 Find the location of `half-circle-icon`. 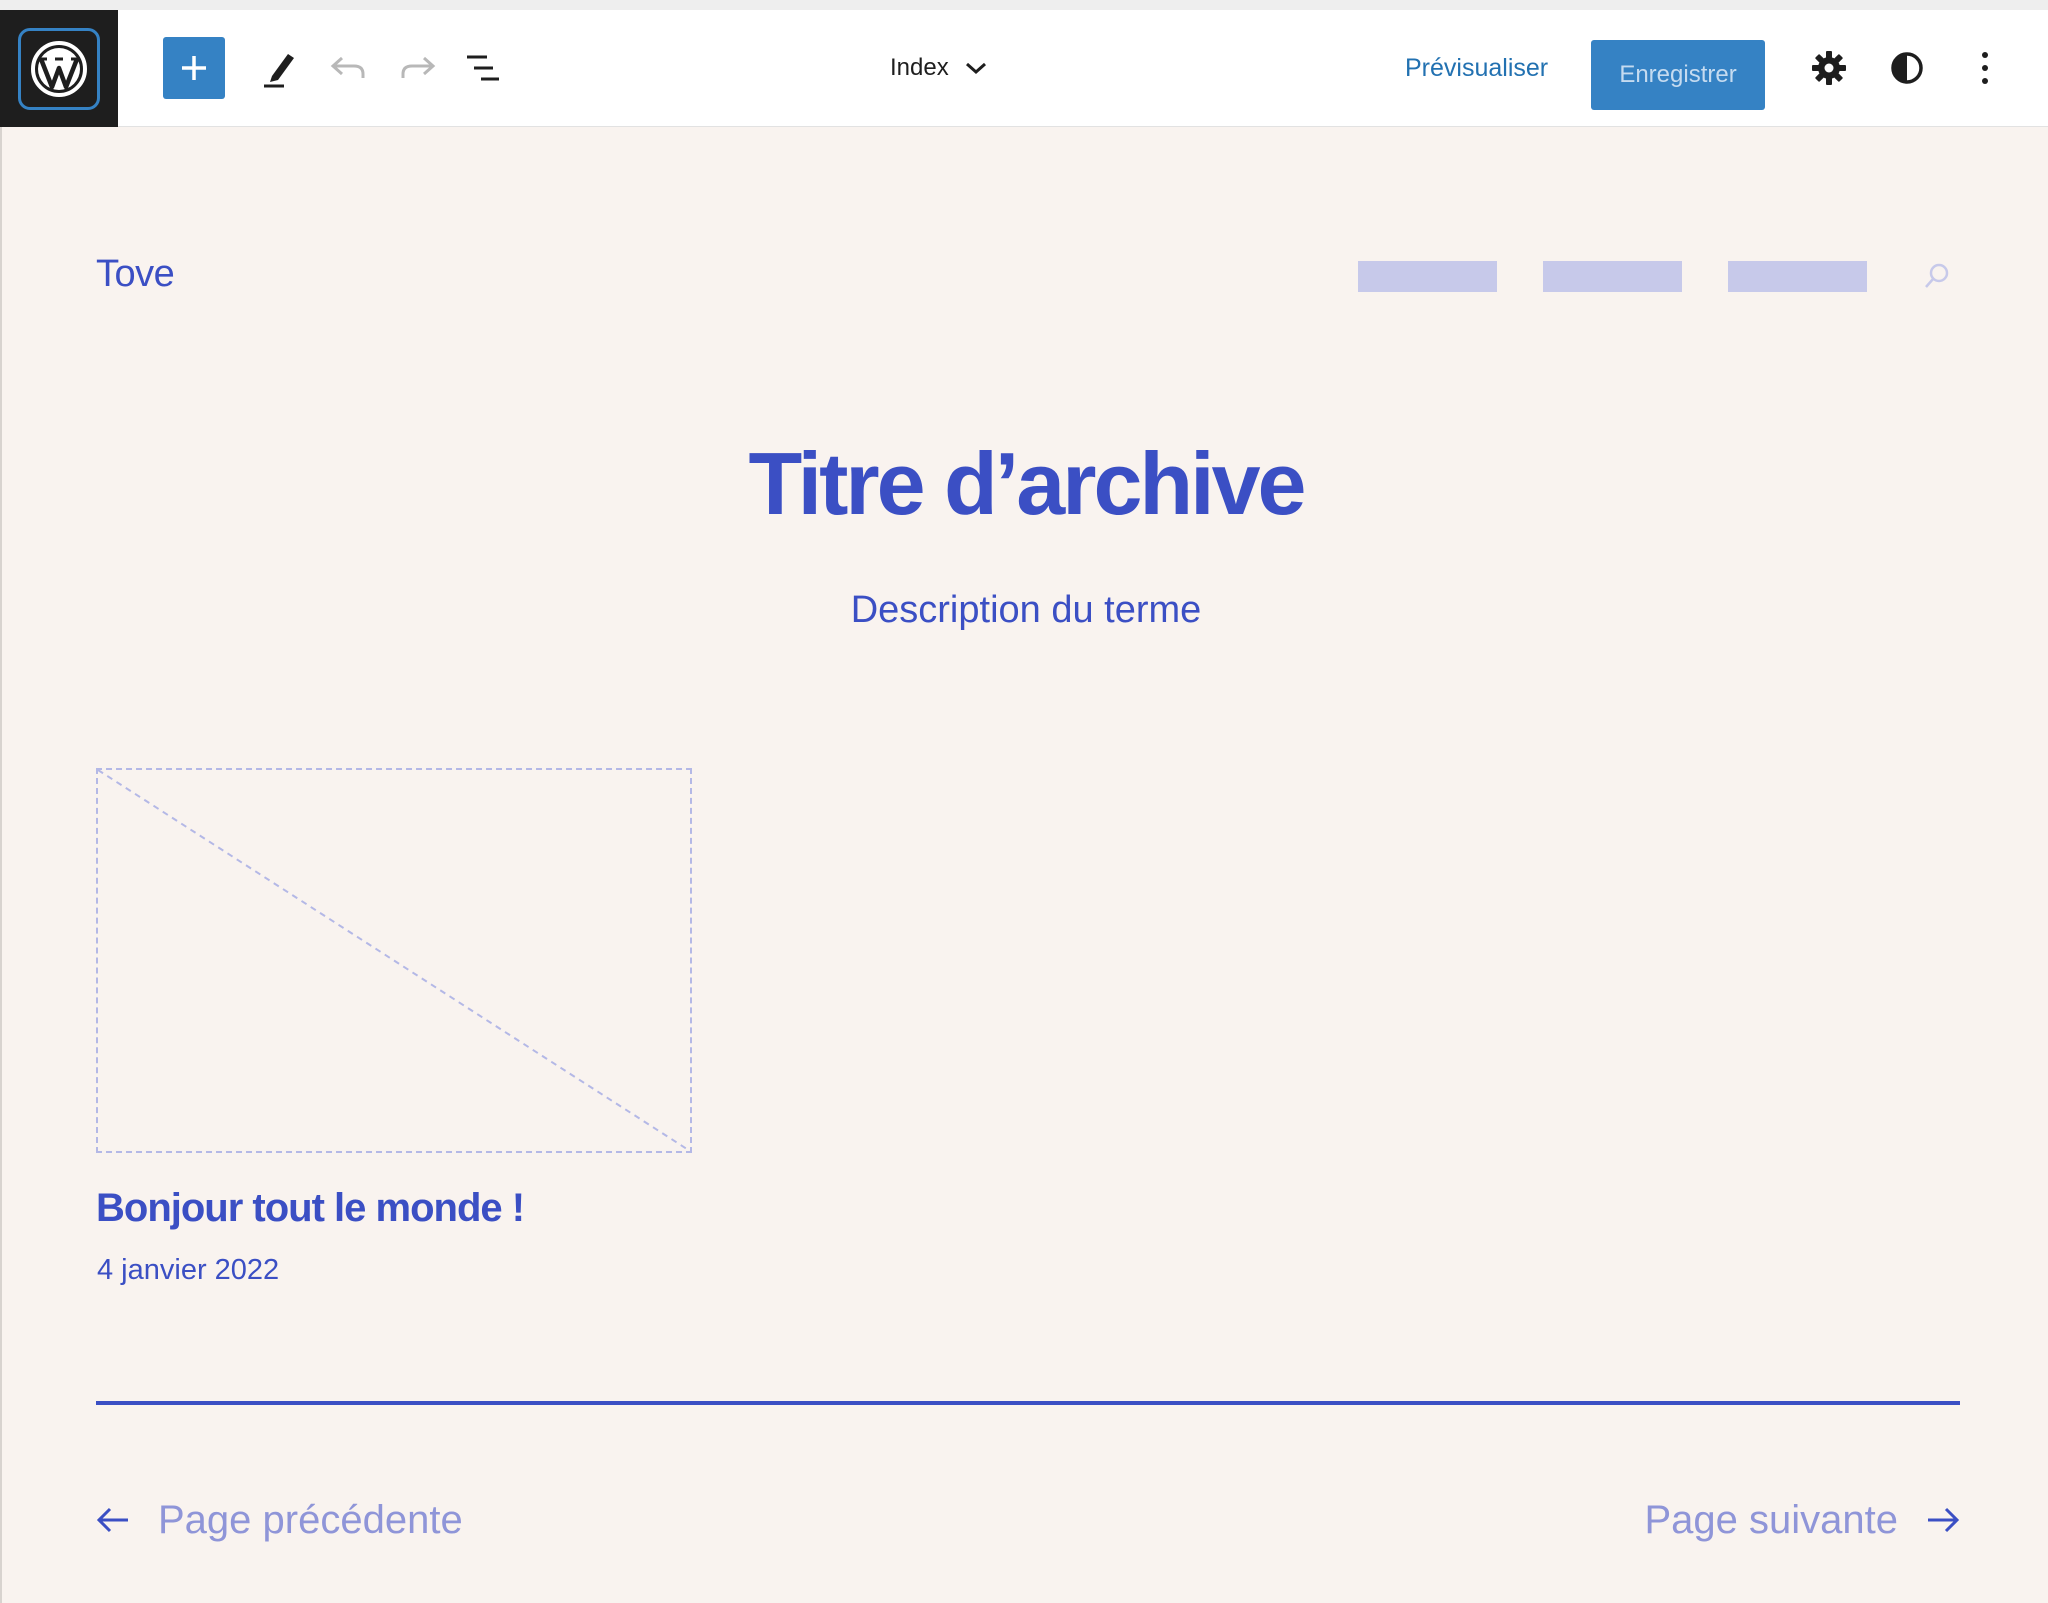

half-circle-icon is located at coordinates (1907, 68).